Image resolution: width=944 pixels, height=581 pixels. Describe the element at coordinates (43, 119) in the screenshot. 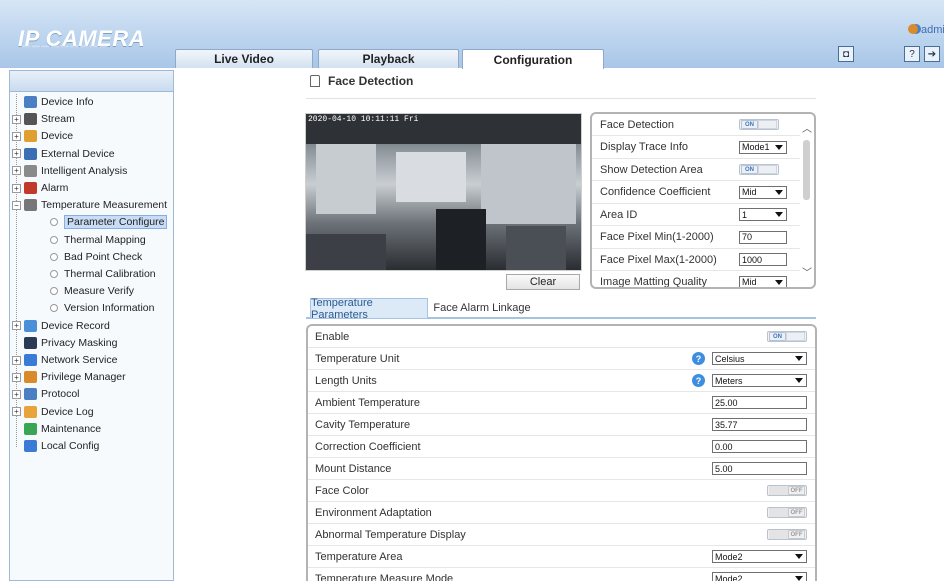

I see `sidebar-item-stream: + Stream` at that location.